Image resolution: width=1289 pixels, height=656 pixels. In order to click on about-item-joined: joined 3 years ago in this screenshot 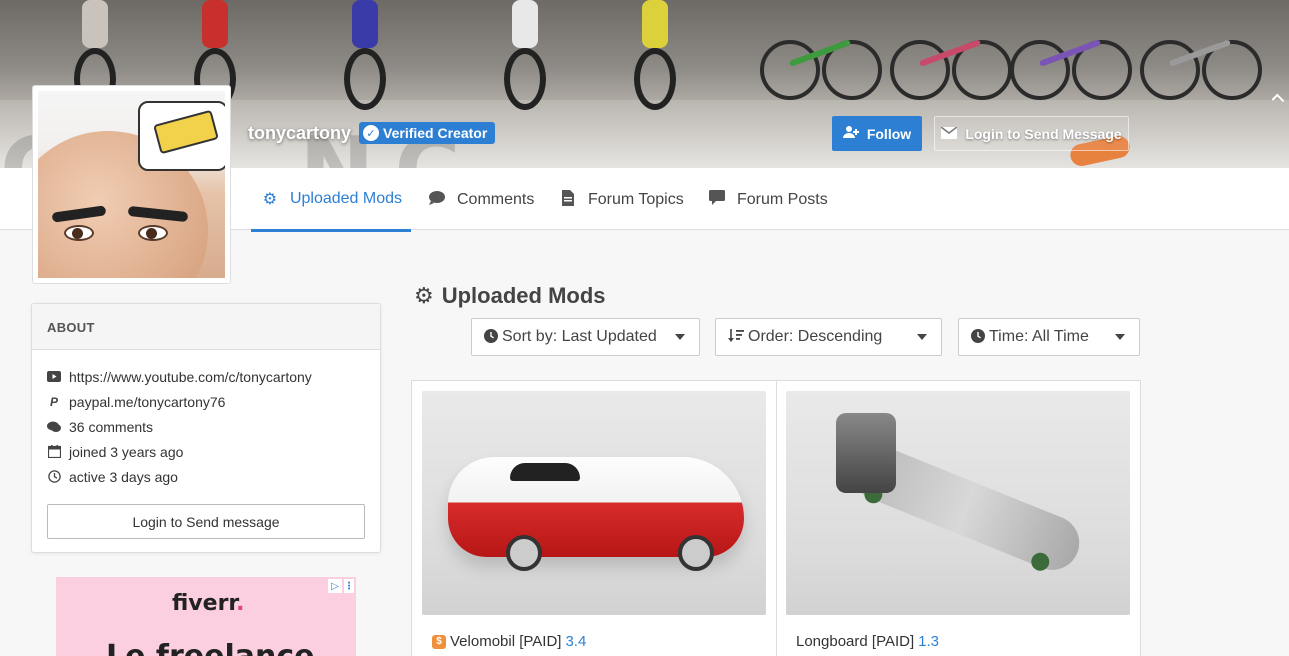, I will do `click(206, 451)`.